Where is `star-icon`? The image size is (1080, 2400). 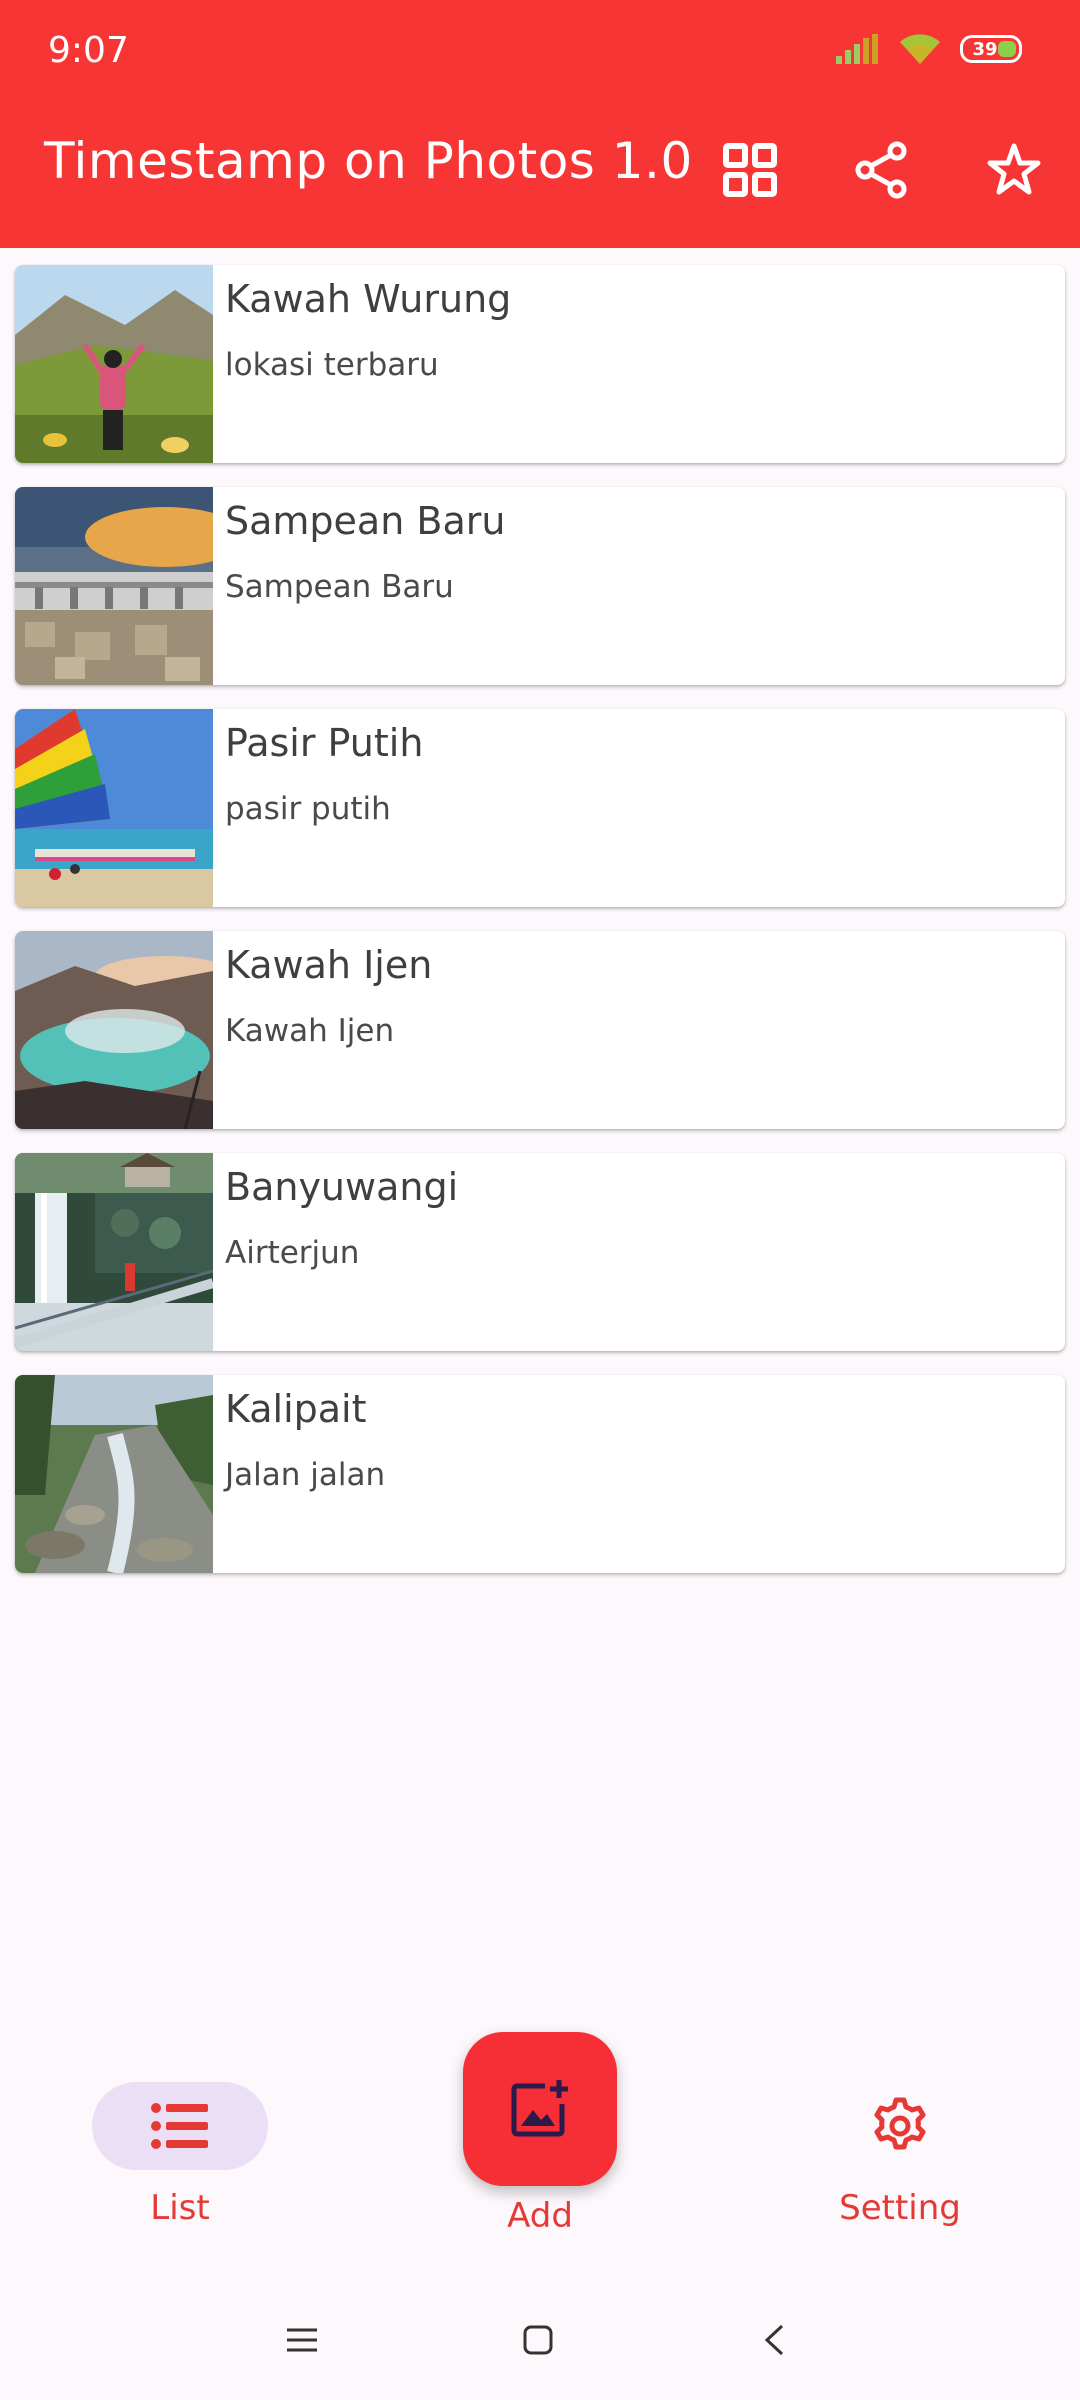 star-icon is located at coordinates (1014, 169).